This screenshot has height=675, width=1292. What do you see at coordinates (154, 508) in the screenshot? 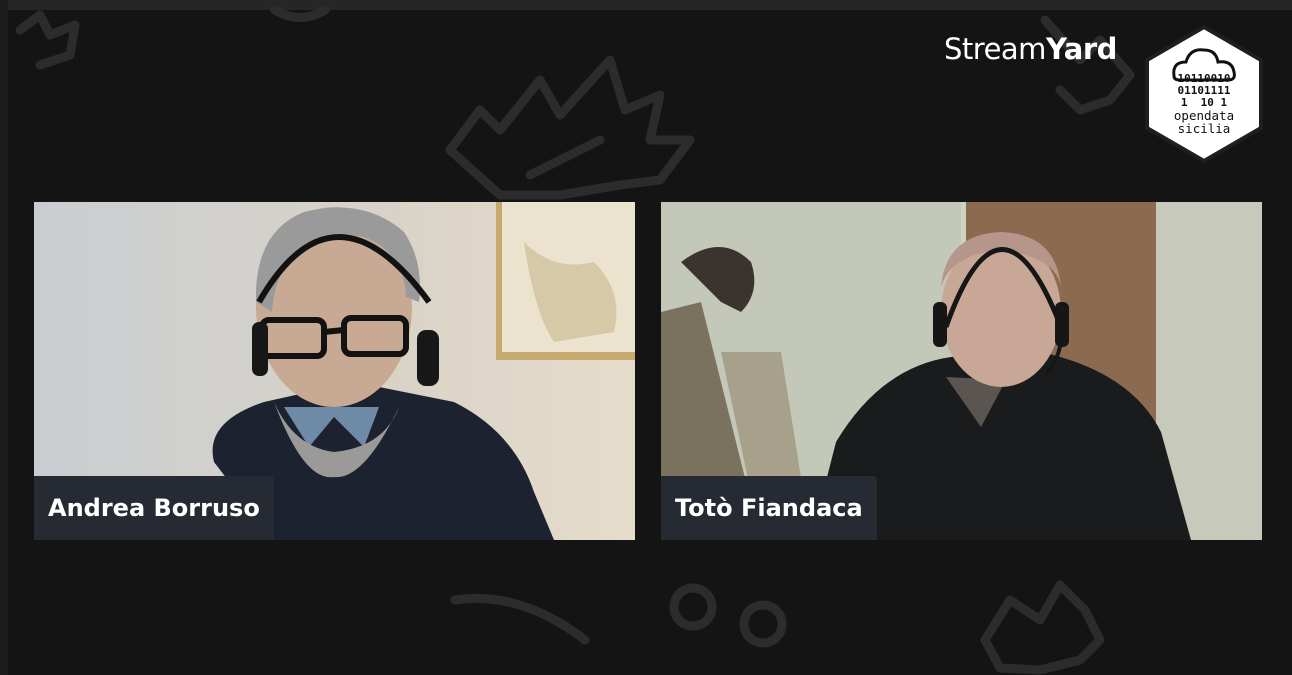
I see `participant-name-tag: Andrea Borruso` at bounding box center [154, 508].